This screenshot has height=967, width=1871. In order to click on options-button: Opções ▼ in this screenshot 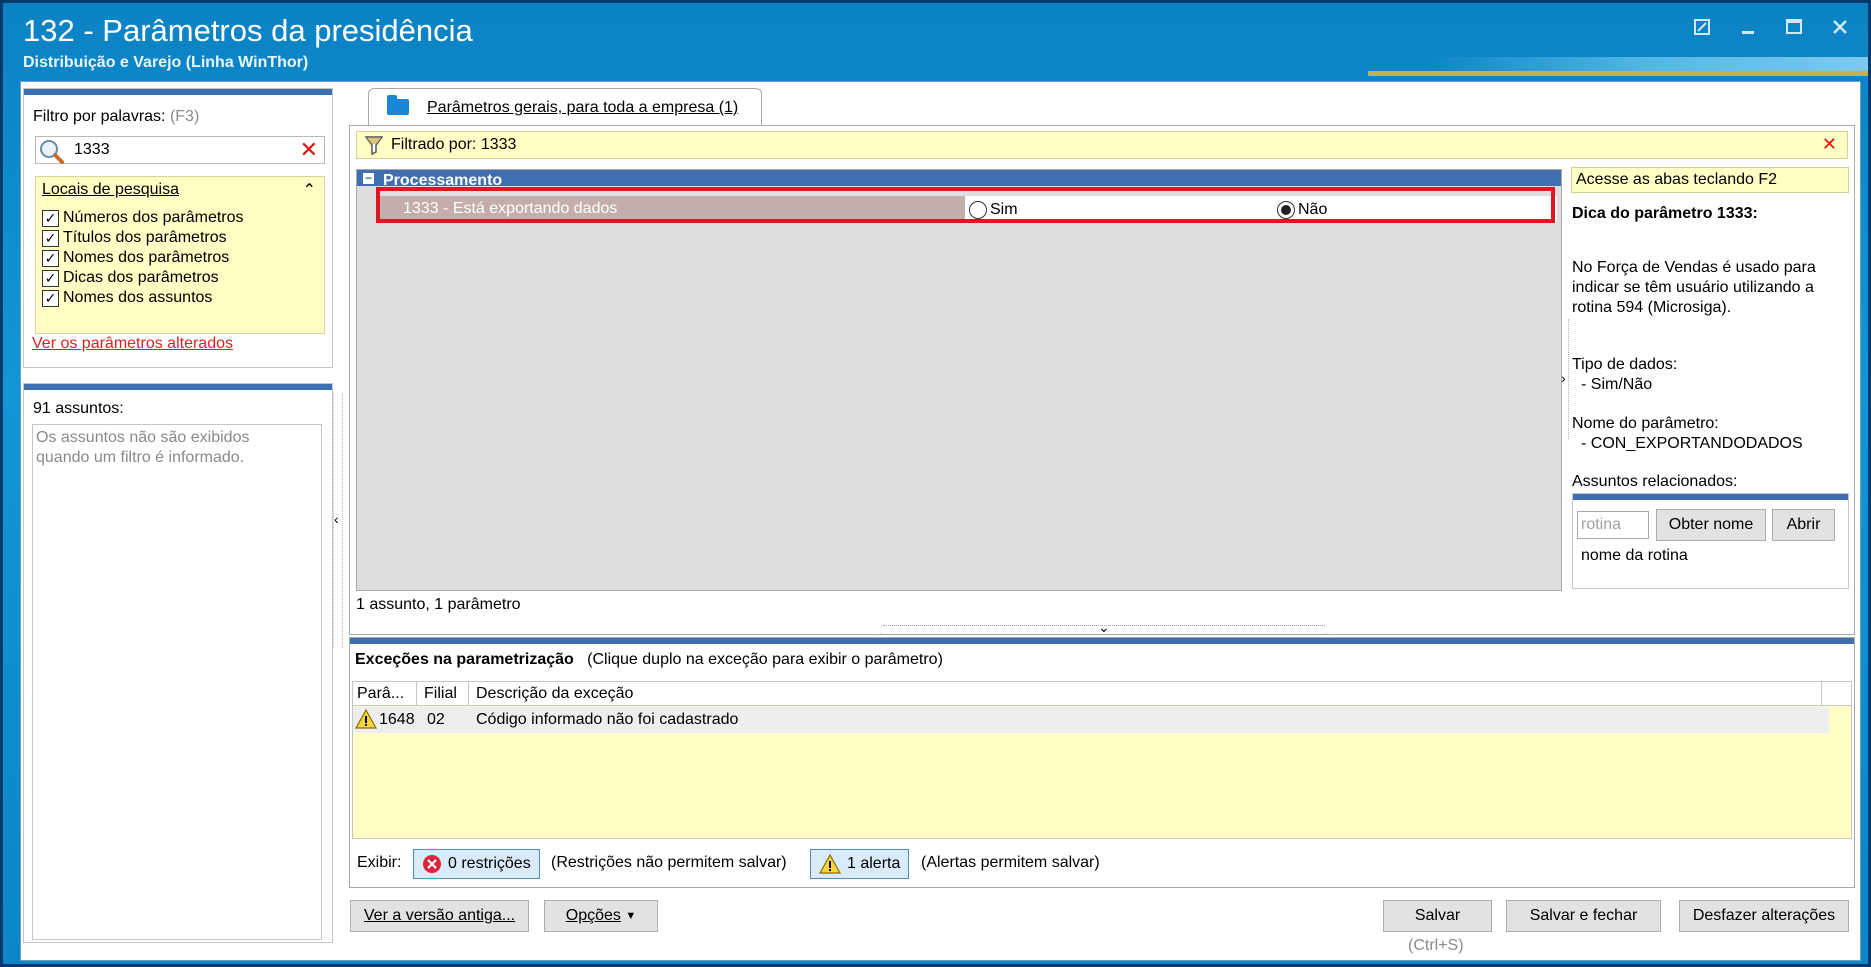, I will do `click(601, 916)`.